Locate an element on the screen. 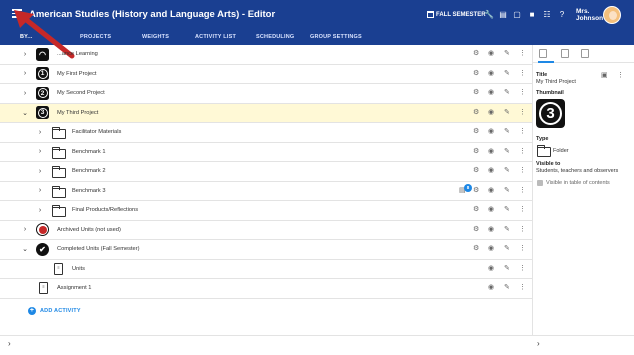 This screenshot has height=355, width=634. tab-scheduling: SCHEDULING is located at coordinates (275, 37).